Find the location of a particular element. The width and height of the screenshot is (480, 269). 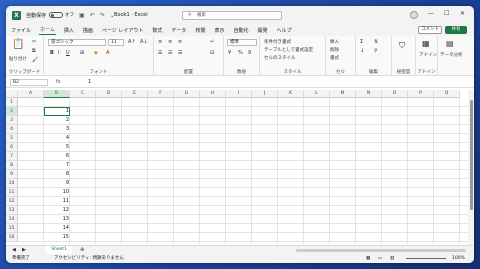

row-header: 13 is located at coordinates (12, 210).